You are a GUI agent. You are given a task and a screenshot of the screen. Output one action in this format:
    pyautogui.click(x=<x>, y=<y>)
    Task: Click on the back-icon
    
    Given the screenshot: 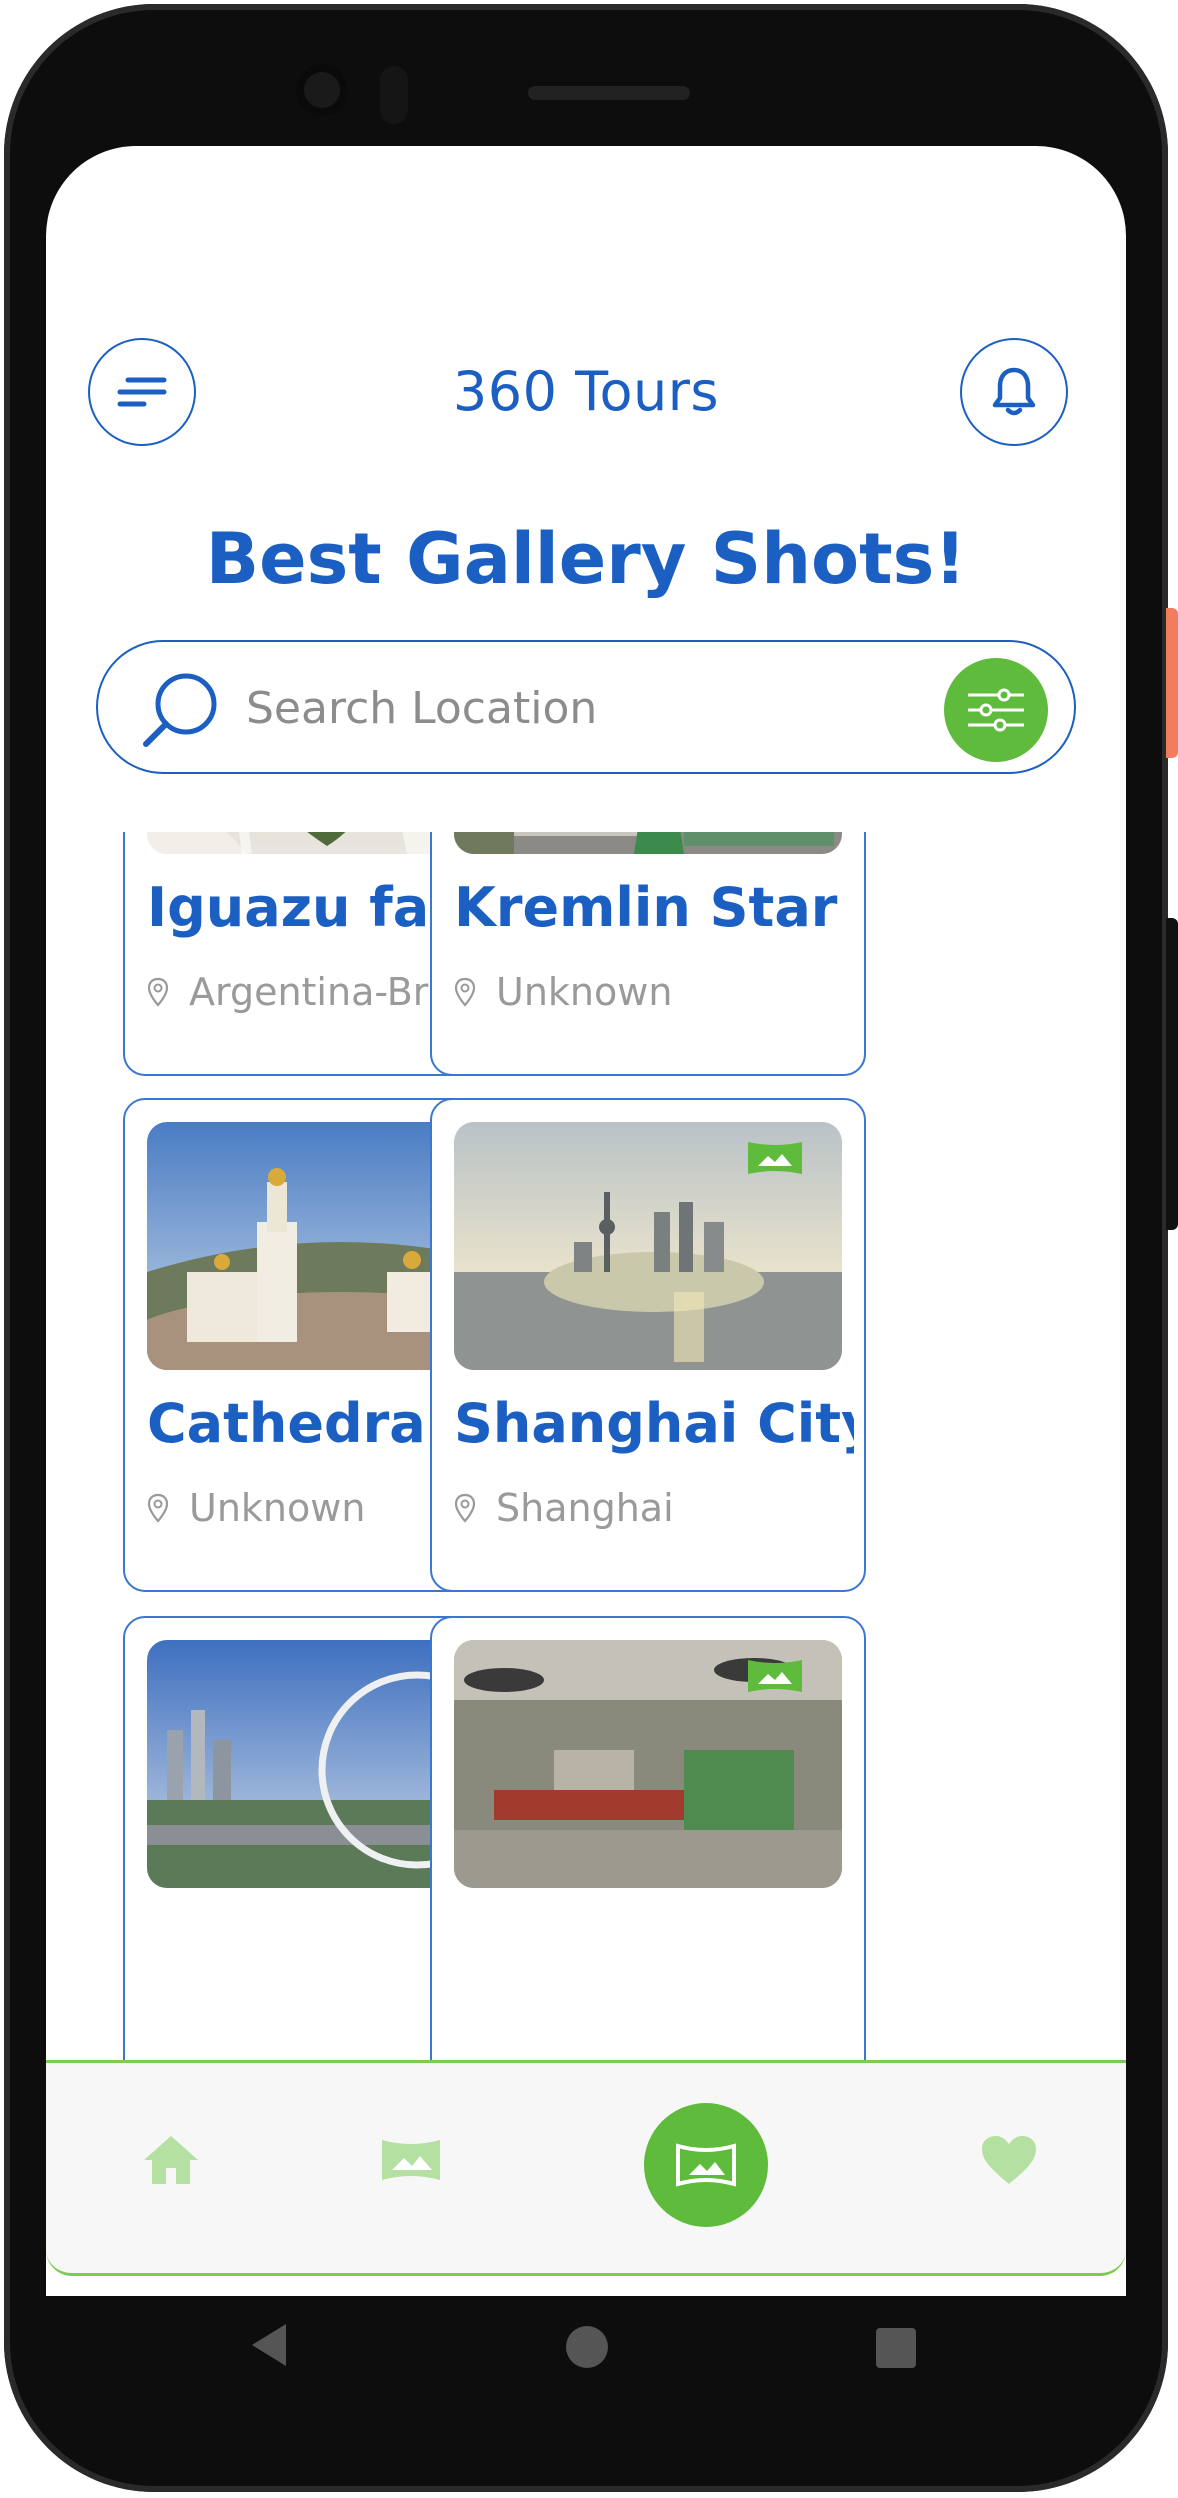 What is the action you would take?
    pyautogui.click(x=270, y=2345)
    